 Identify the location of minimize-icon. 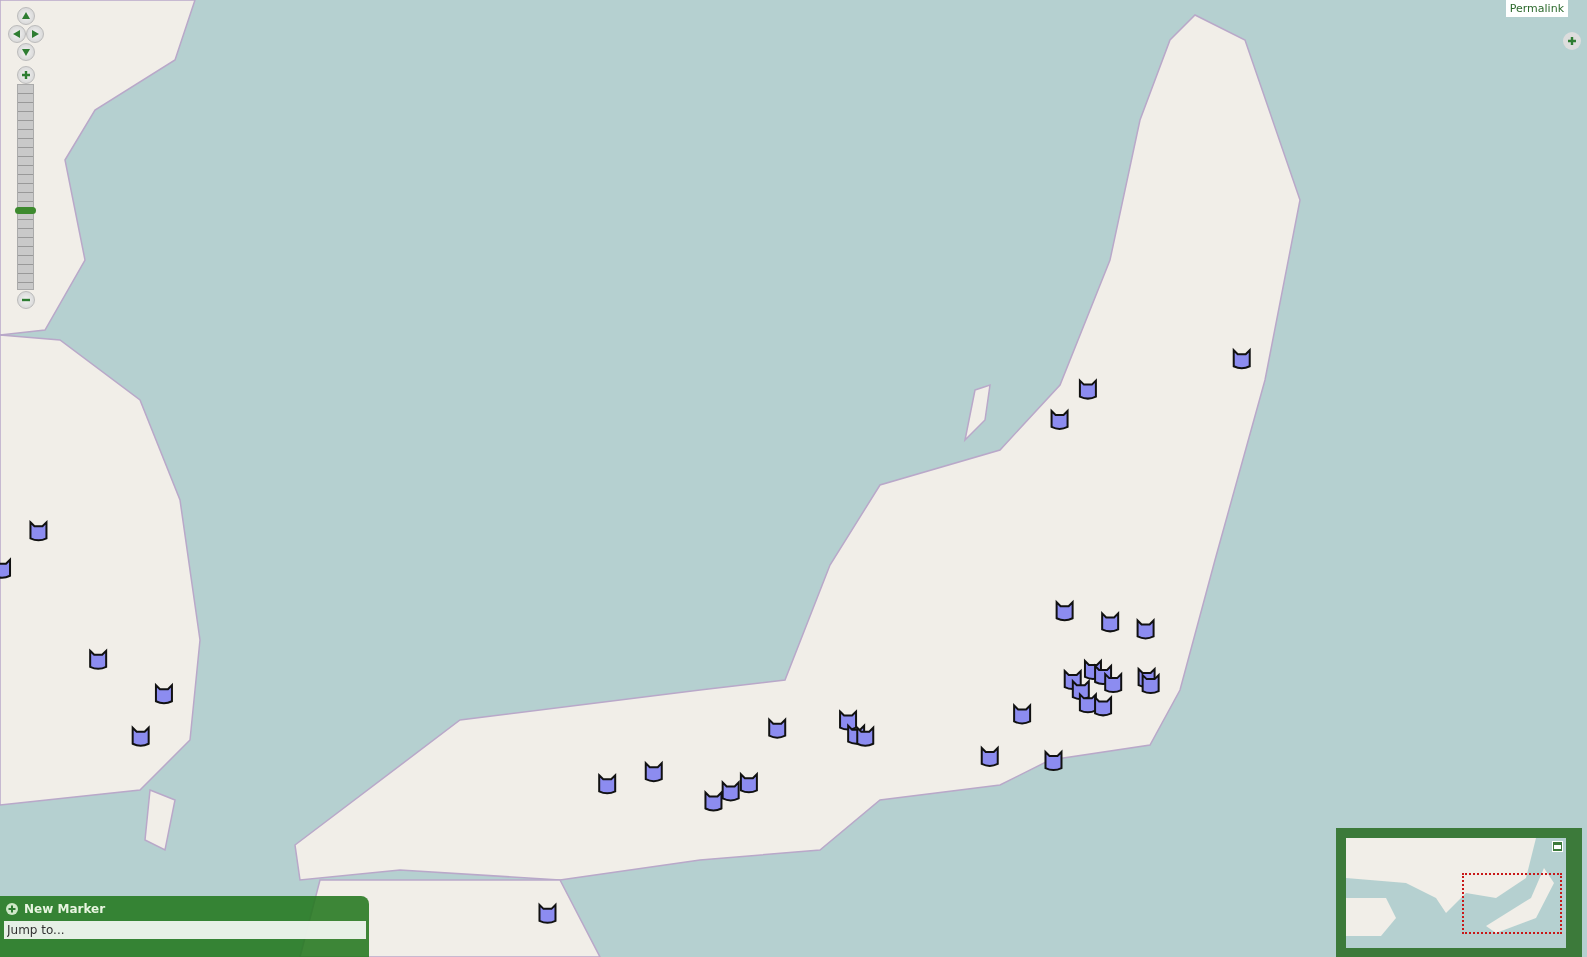
(1557, 846).